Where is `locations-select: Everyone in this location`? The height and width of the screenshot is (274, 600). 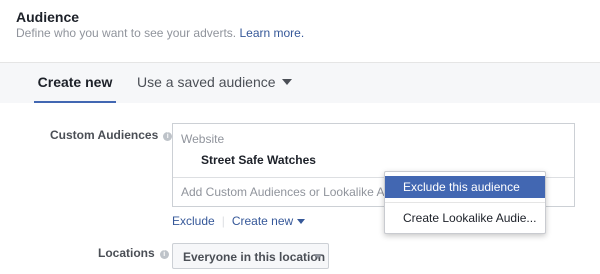
locations-select: Everyone in this location is located at coordinates (250, 256).